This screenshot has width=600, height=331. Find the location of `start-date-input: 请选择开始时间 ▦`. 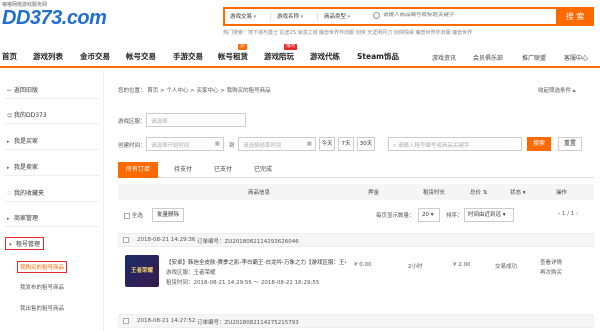

start-date-input: 请选择开始时间 ▦ is located at coordinates (185, 144).